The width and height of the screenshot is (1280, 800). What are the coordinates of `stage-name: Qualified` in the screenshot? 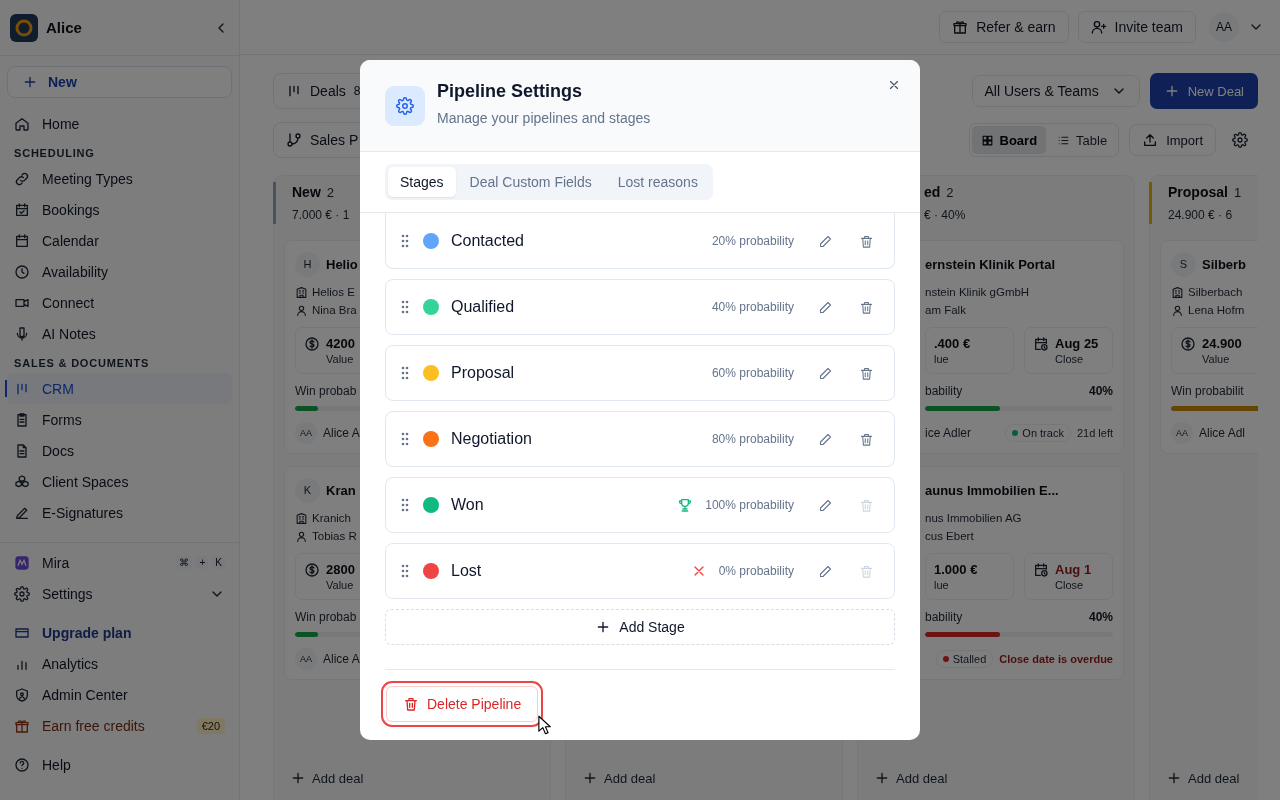 It's located at (483, 307).